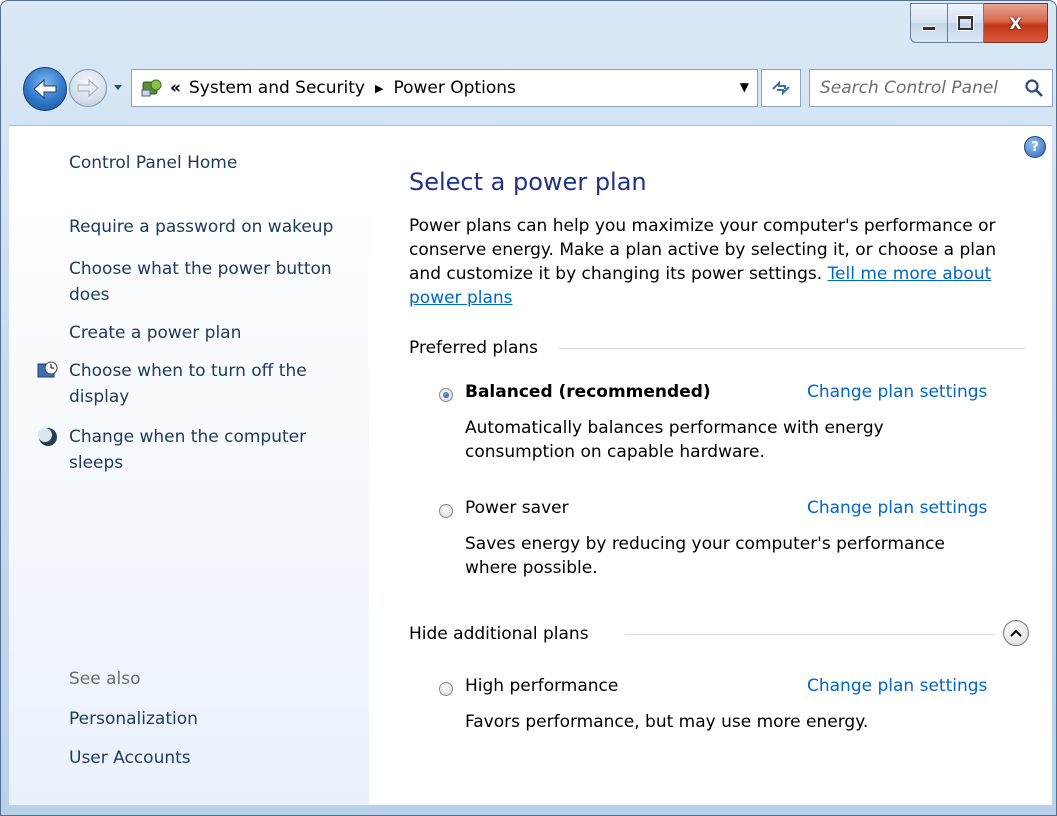 This screenshot has width=1057, height=816. What do you see at coordinates (175, 88) in the screenshot?
I see `breadcrumb-overflow: «` at bounding box center [175, 88].